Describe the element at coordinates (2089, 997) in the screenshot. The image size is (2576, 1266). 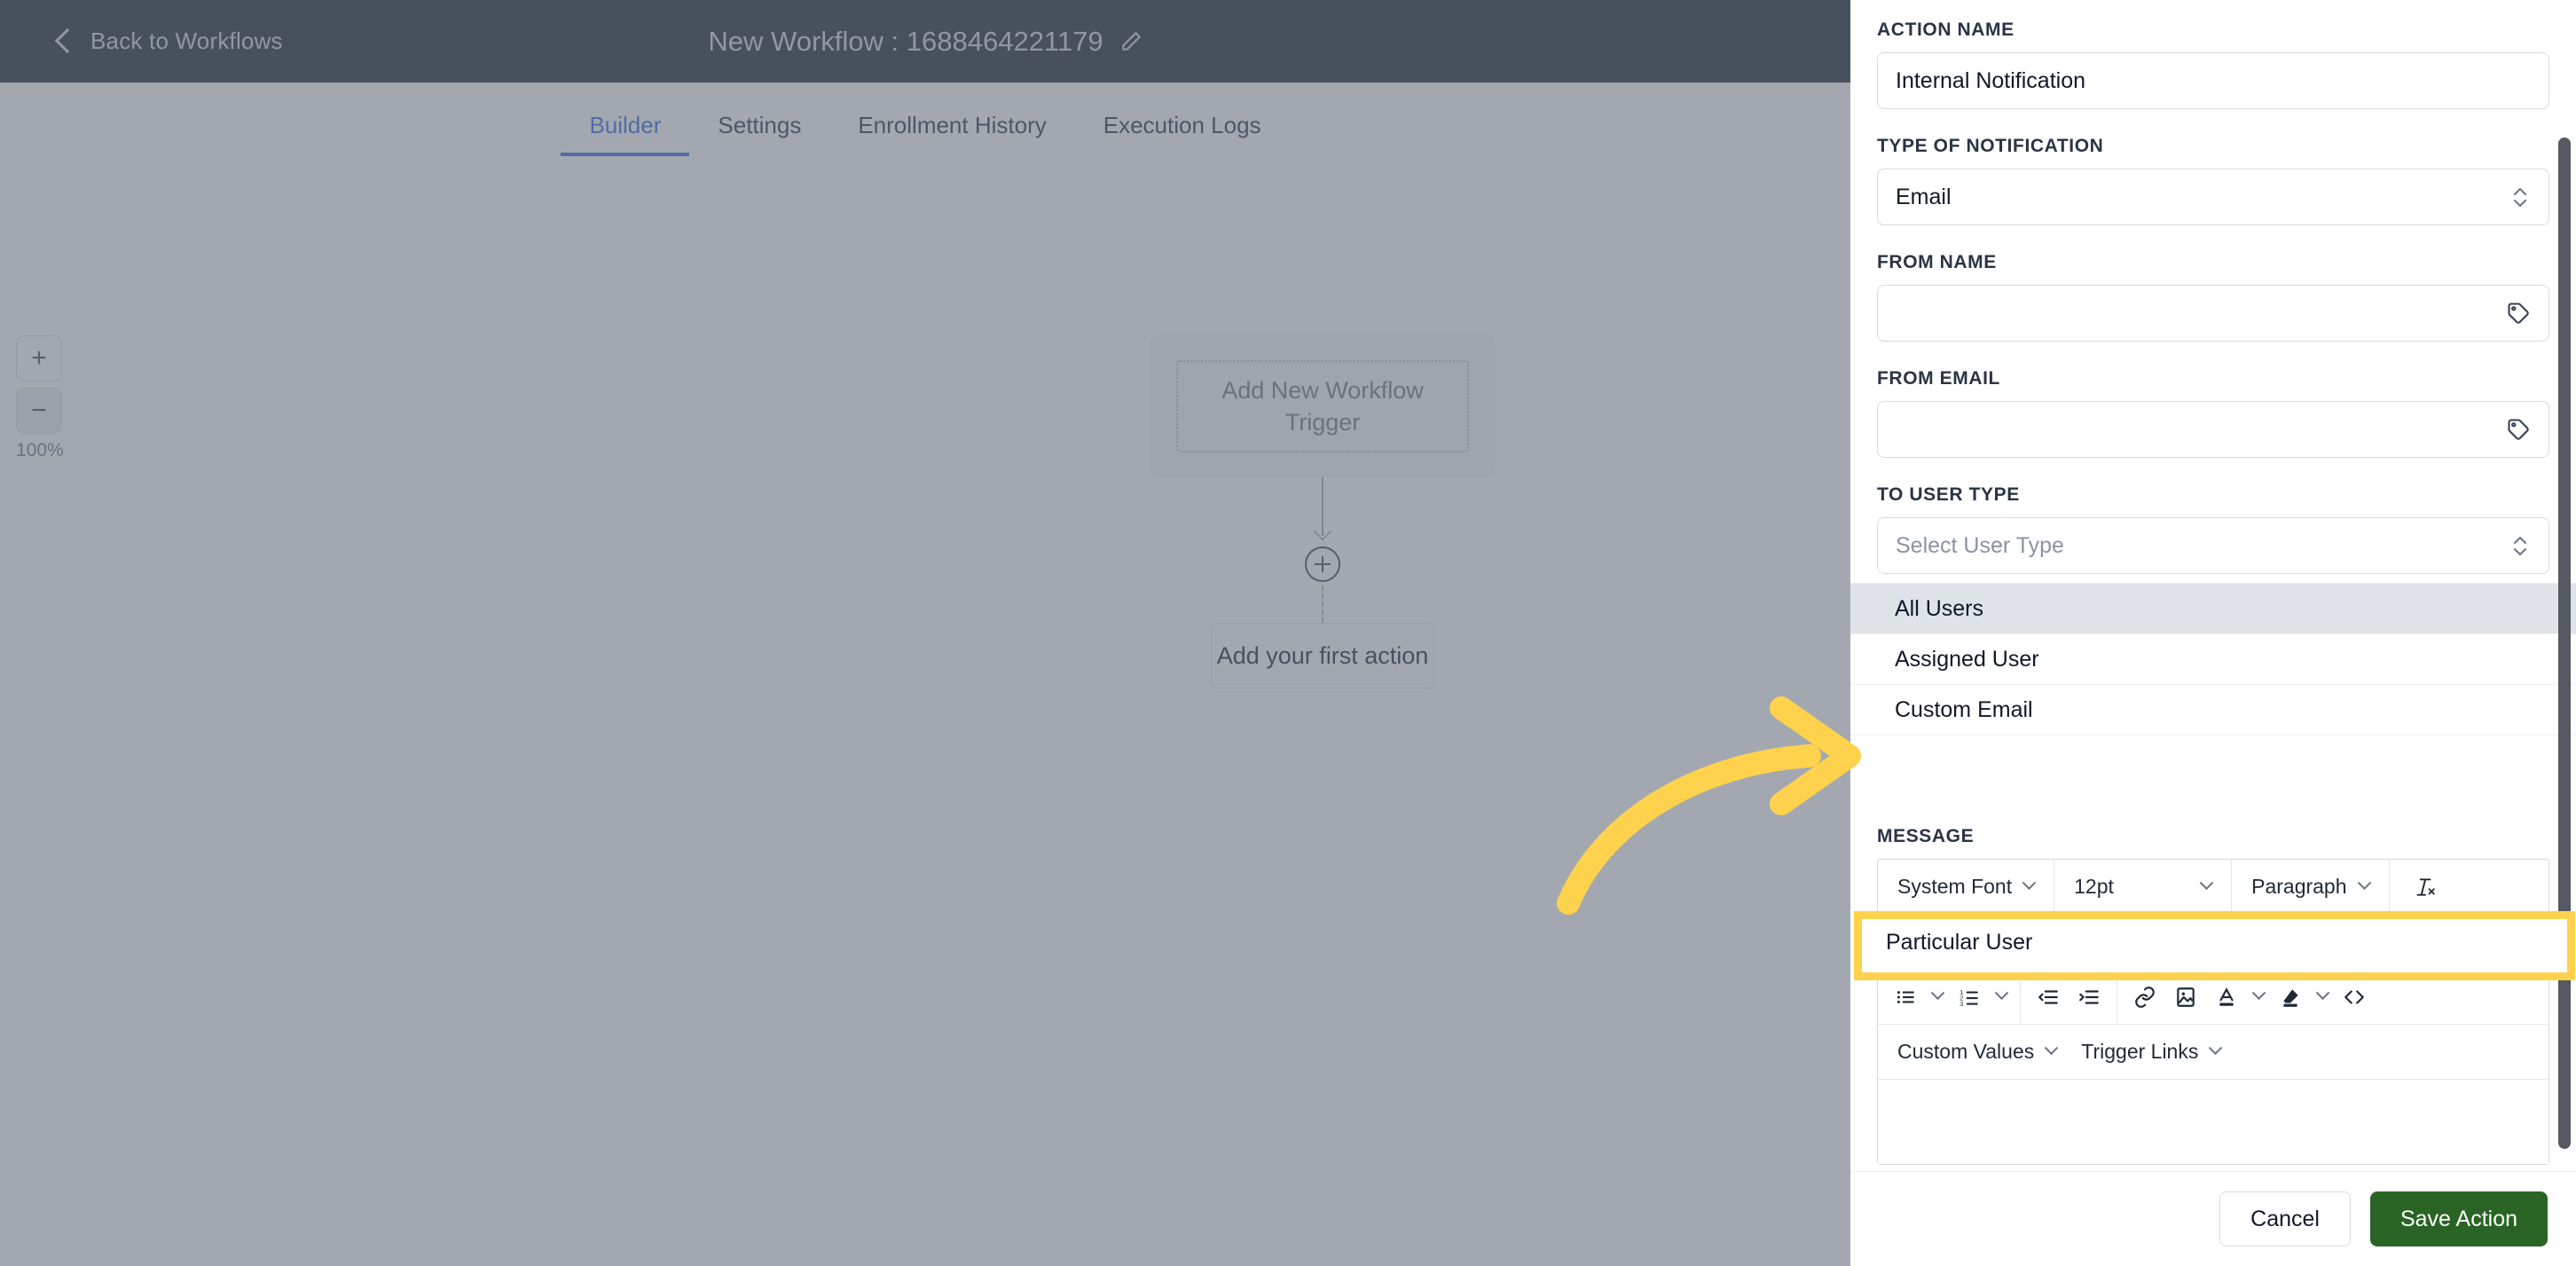
I see `indent-icon` at that location.